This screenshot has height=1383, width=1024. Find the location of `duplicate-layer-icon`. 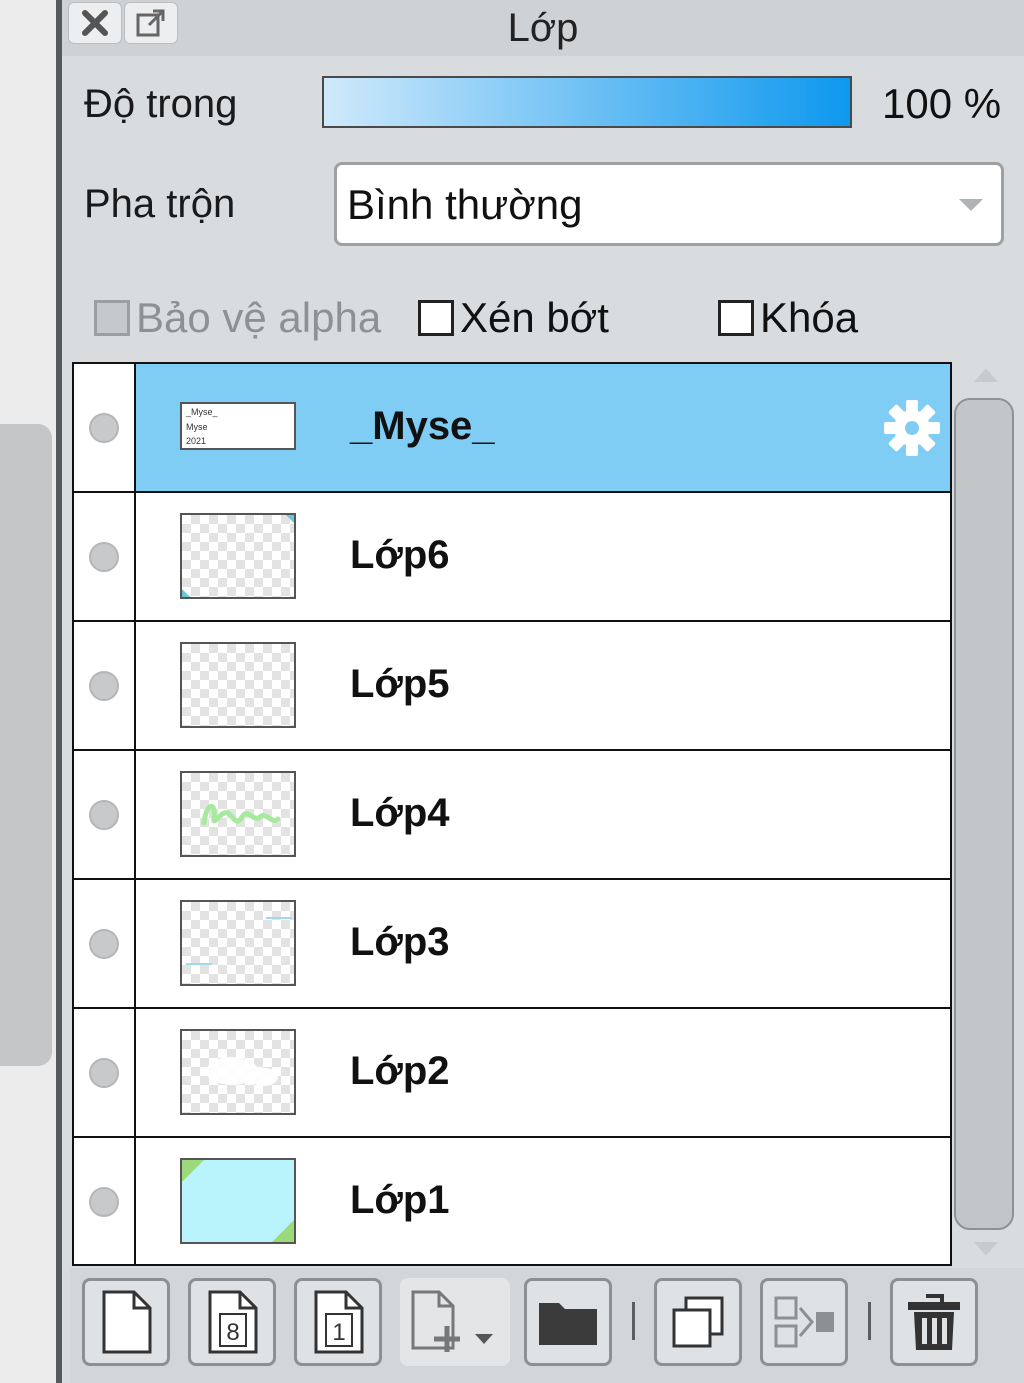

duplicate-layer-icon is located at coordinates (698, 1322).